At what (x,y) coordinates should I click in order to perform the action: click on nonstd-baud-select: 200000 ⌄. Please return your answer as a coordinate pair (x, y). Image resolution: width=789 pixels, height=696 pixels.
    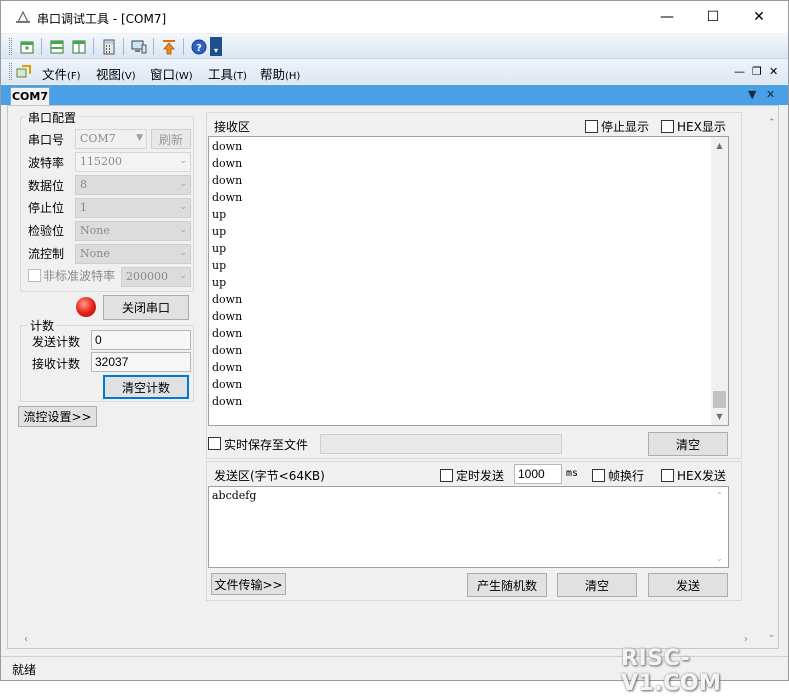
    Looking at the image, I should click on (156, 277).